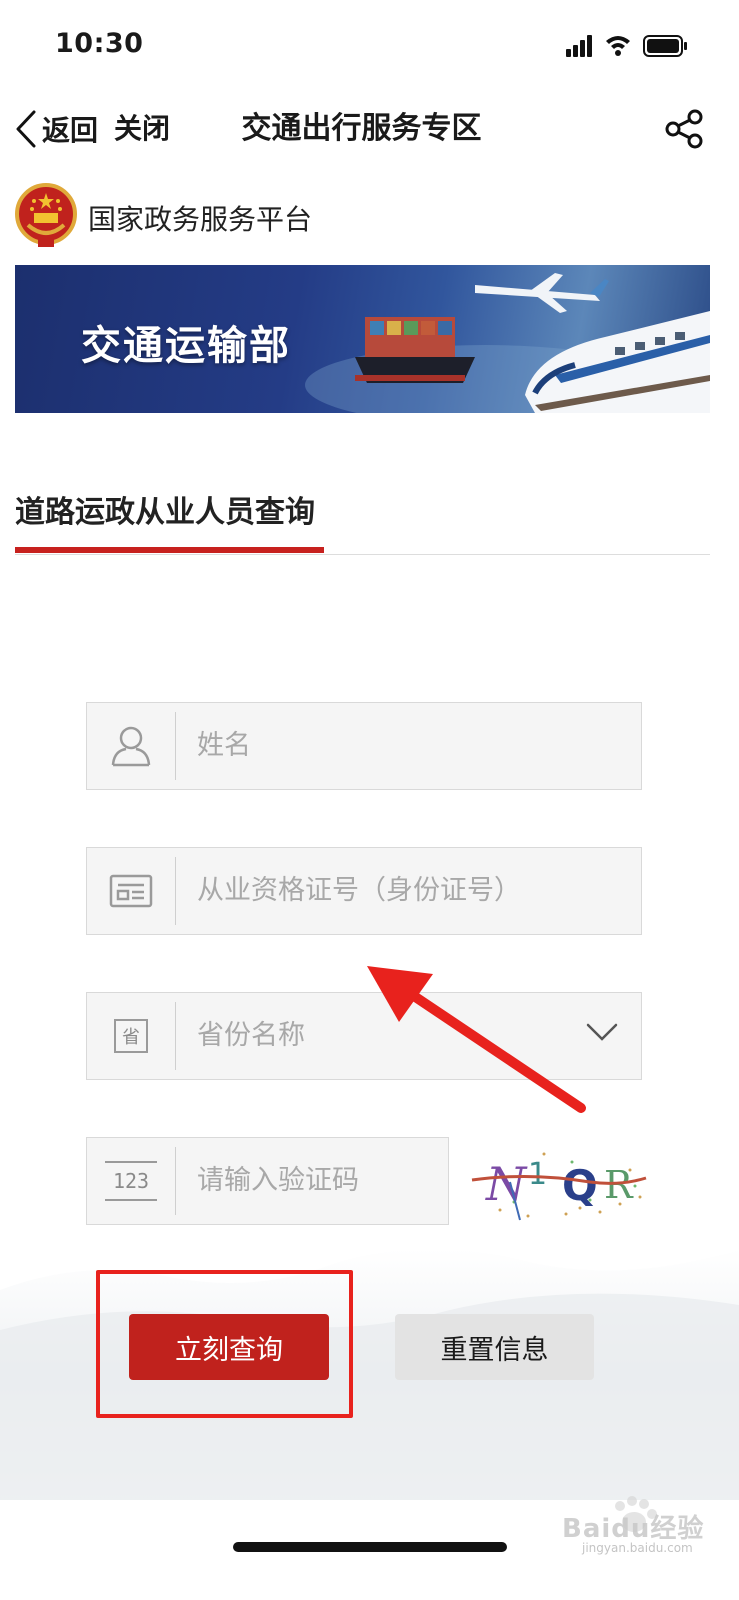 The height and width of the screenshot is (1600, 739). What do you see at coordinates (494, 1347) in the screenshot?
I see `reset-button: 重置信息` at bounding box center [494, 1347].